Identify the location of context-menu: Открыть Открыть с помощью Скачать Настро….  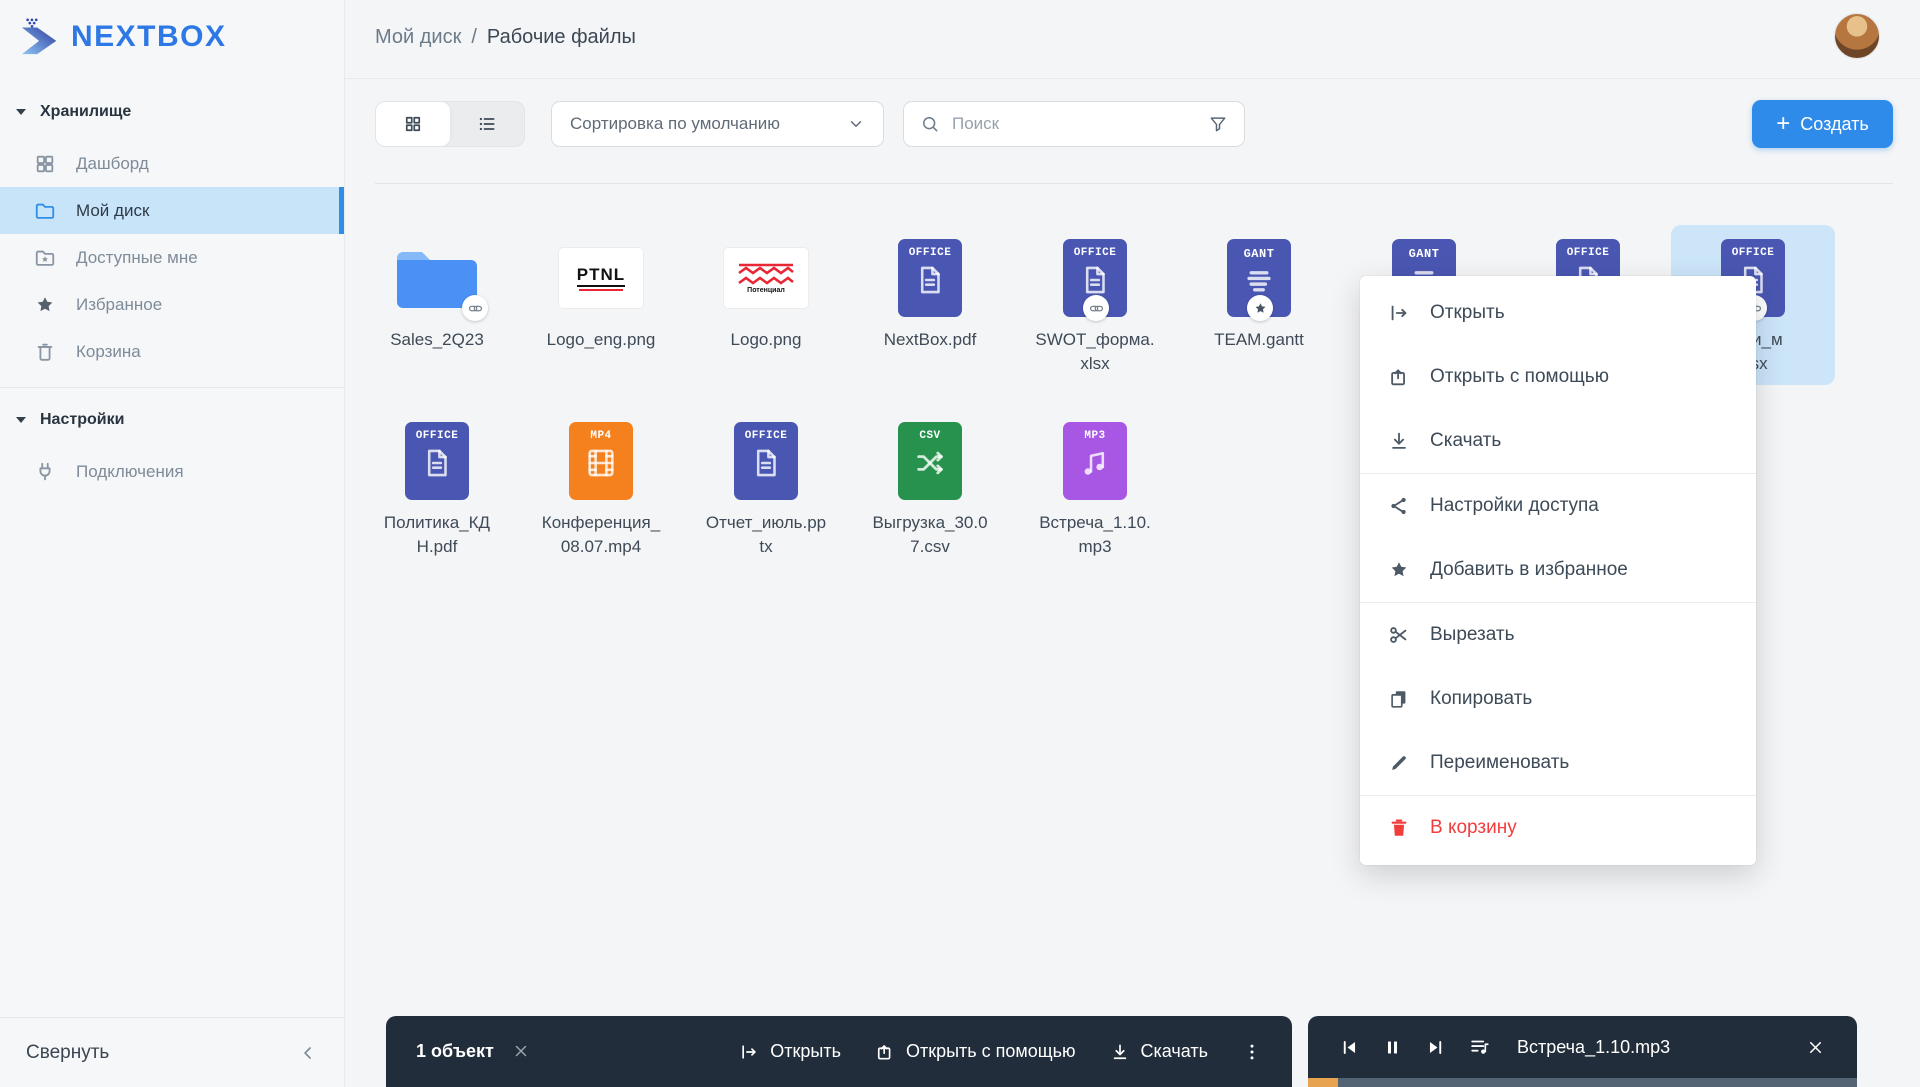
(1558, 570).